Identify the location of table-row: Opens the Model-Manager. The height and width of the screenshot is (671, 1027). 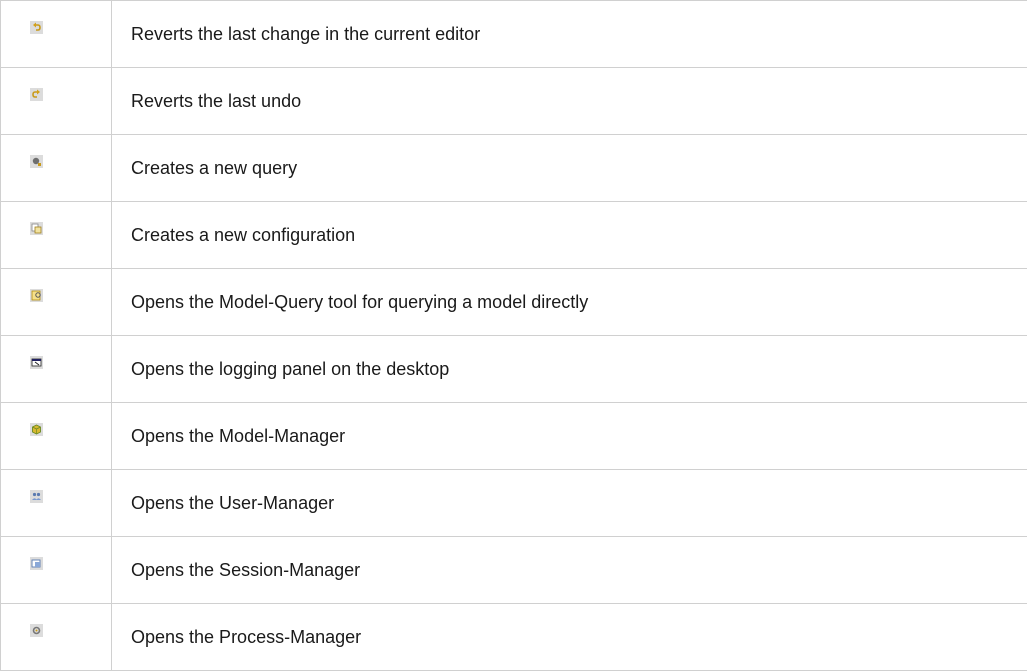
(514, 436).